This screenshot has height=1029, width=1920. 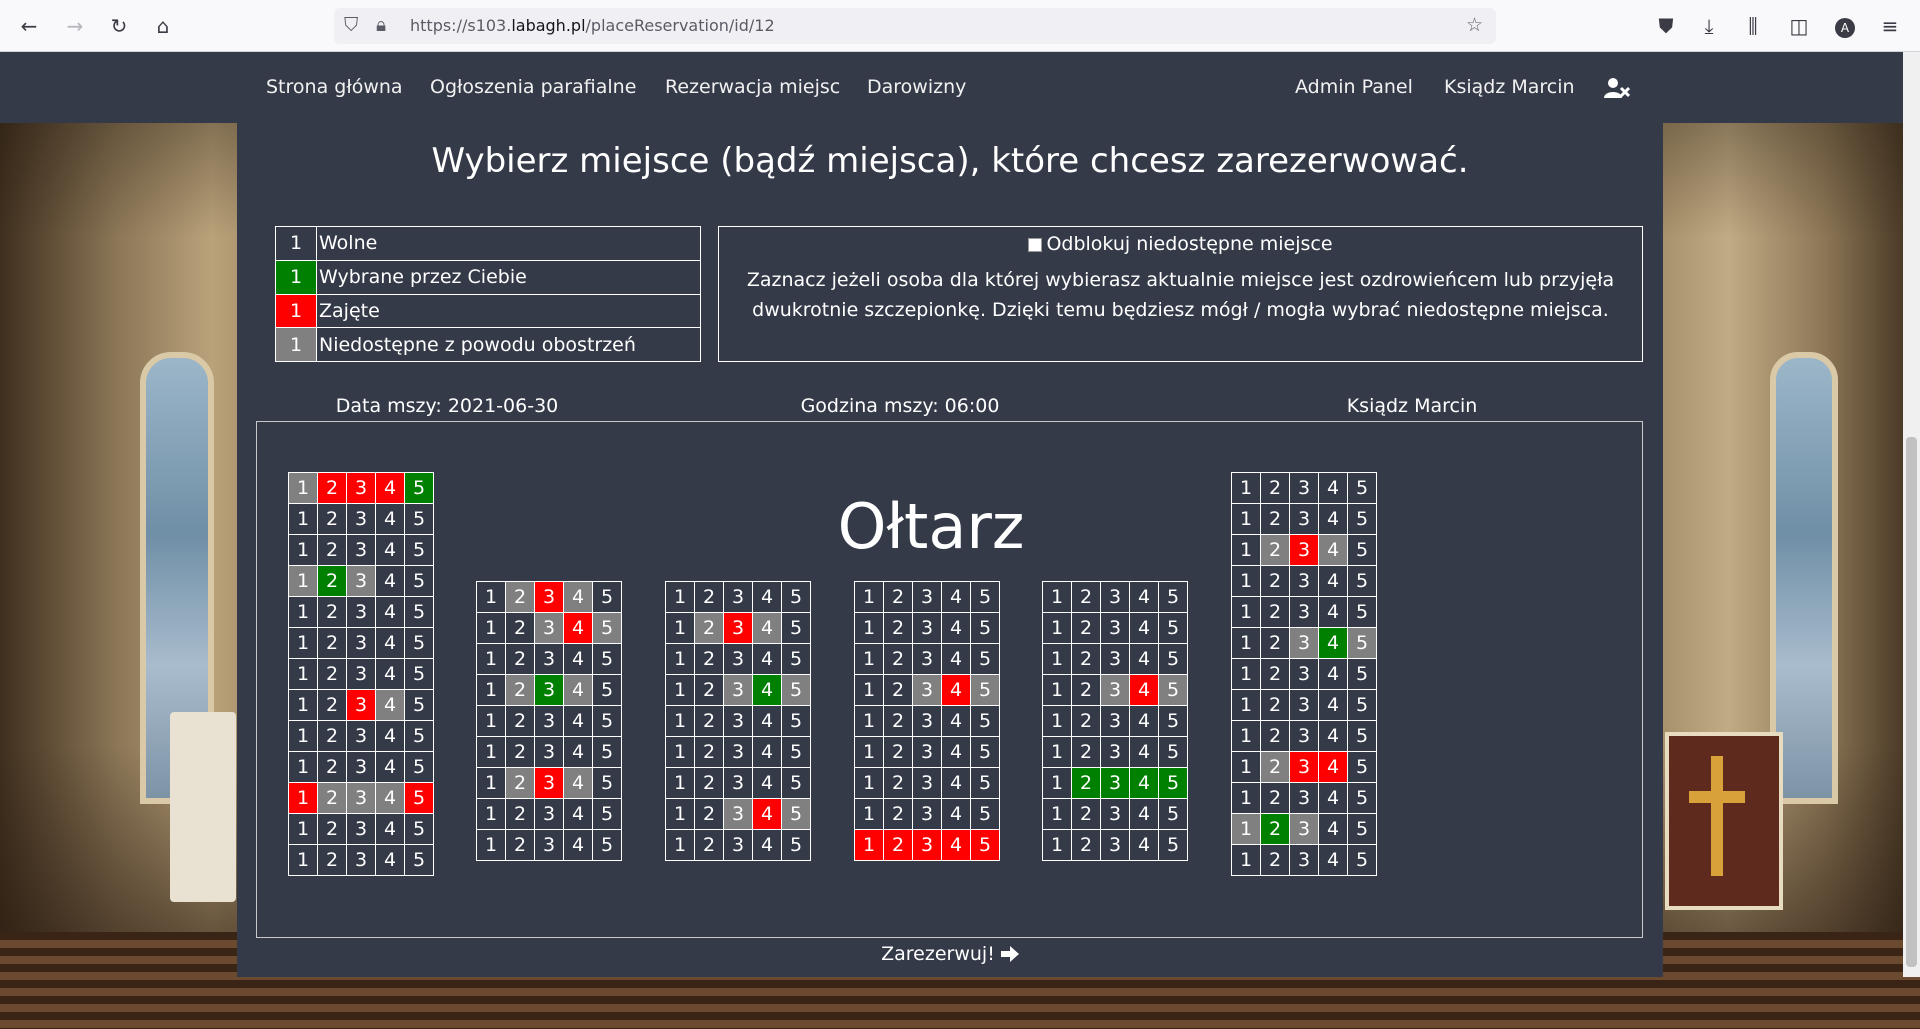 I want to click on pocket-icon: ⛊, so click(x=1666, y=26).